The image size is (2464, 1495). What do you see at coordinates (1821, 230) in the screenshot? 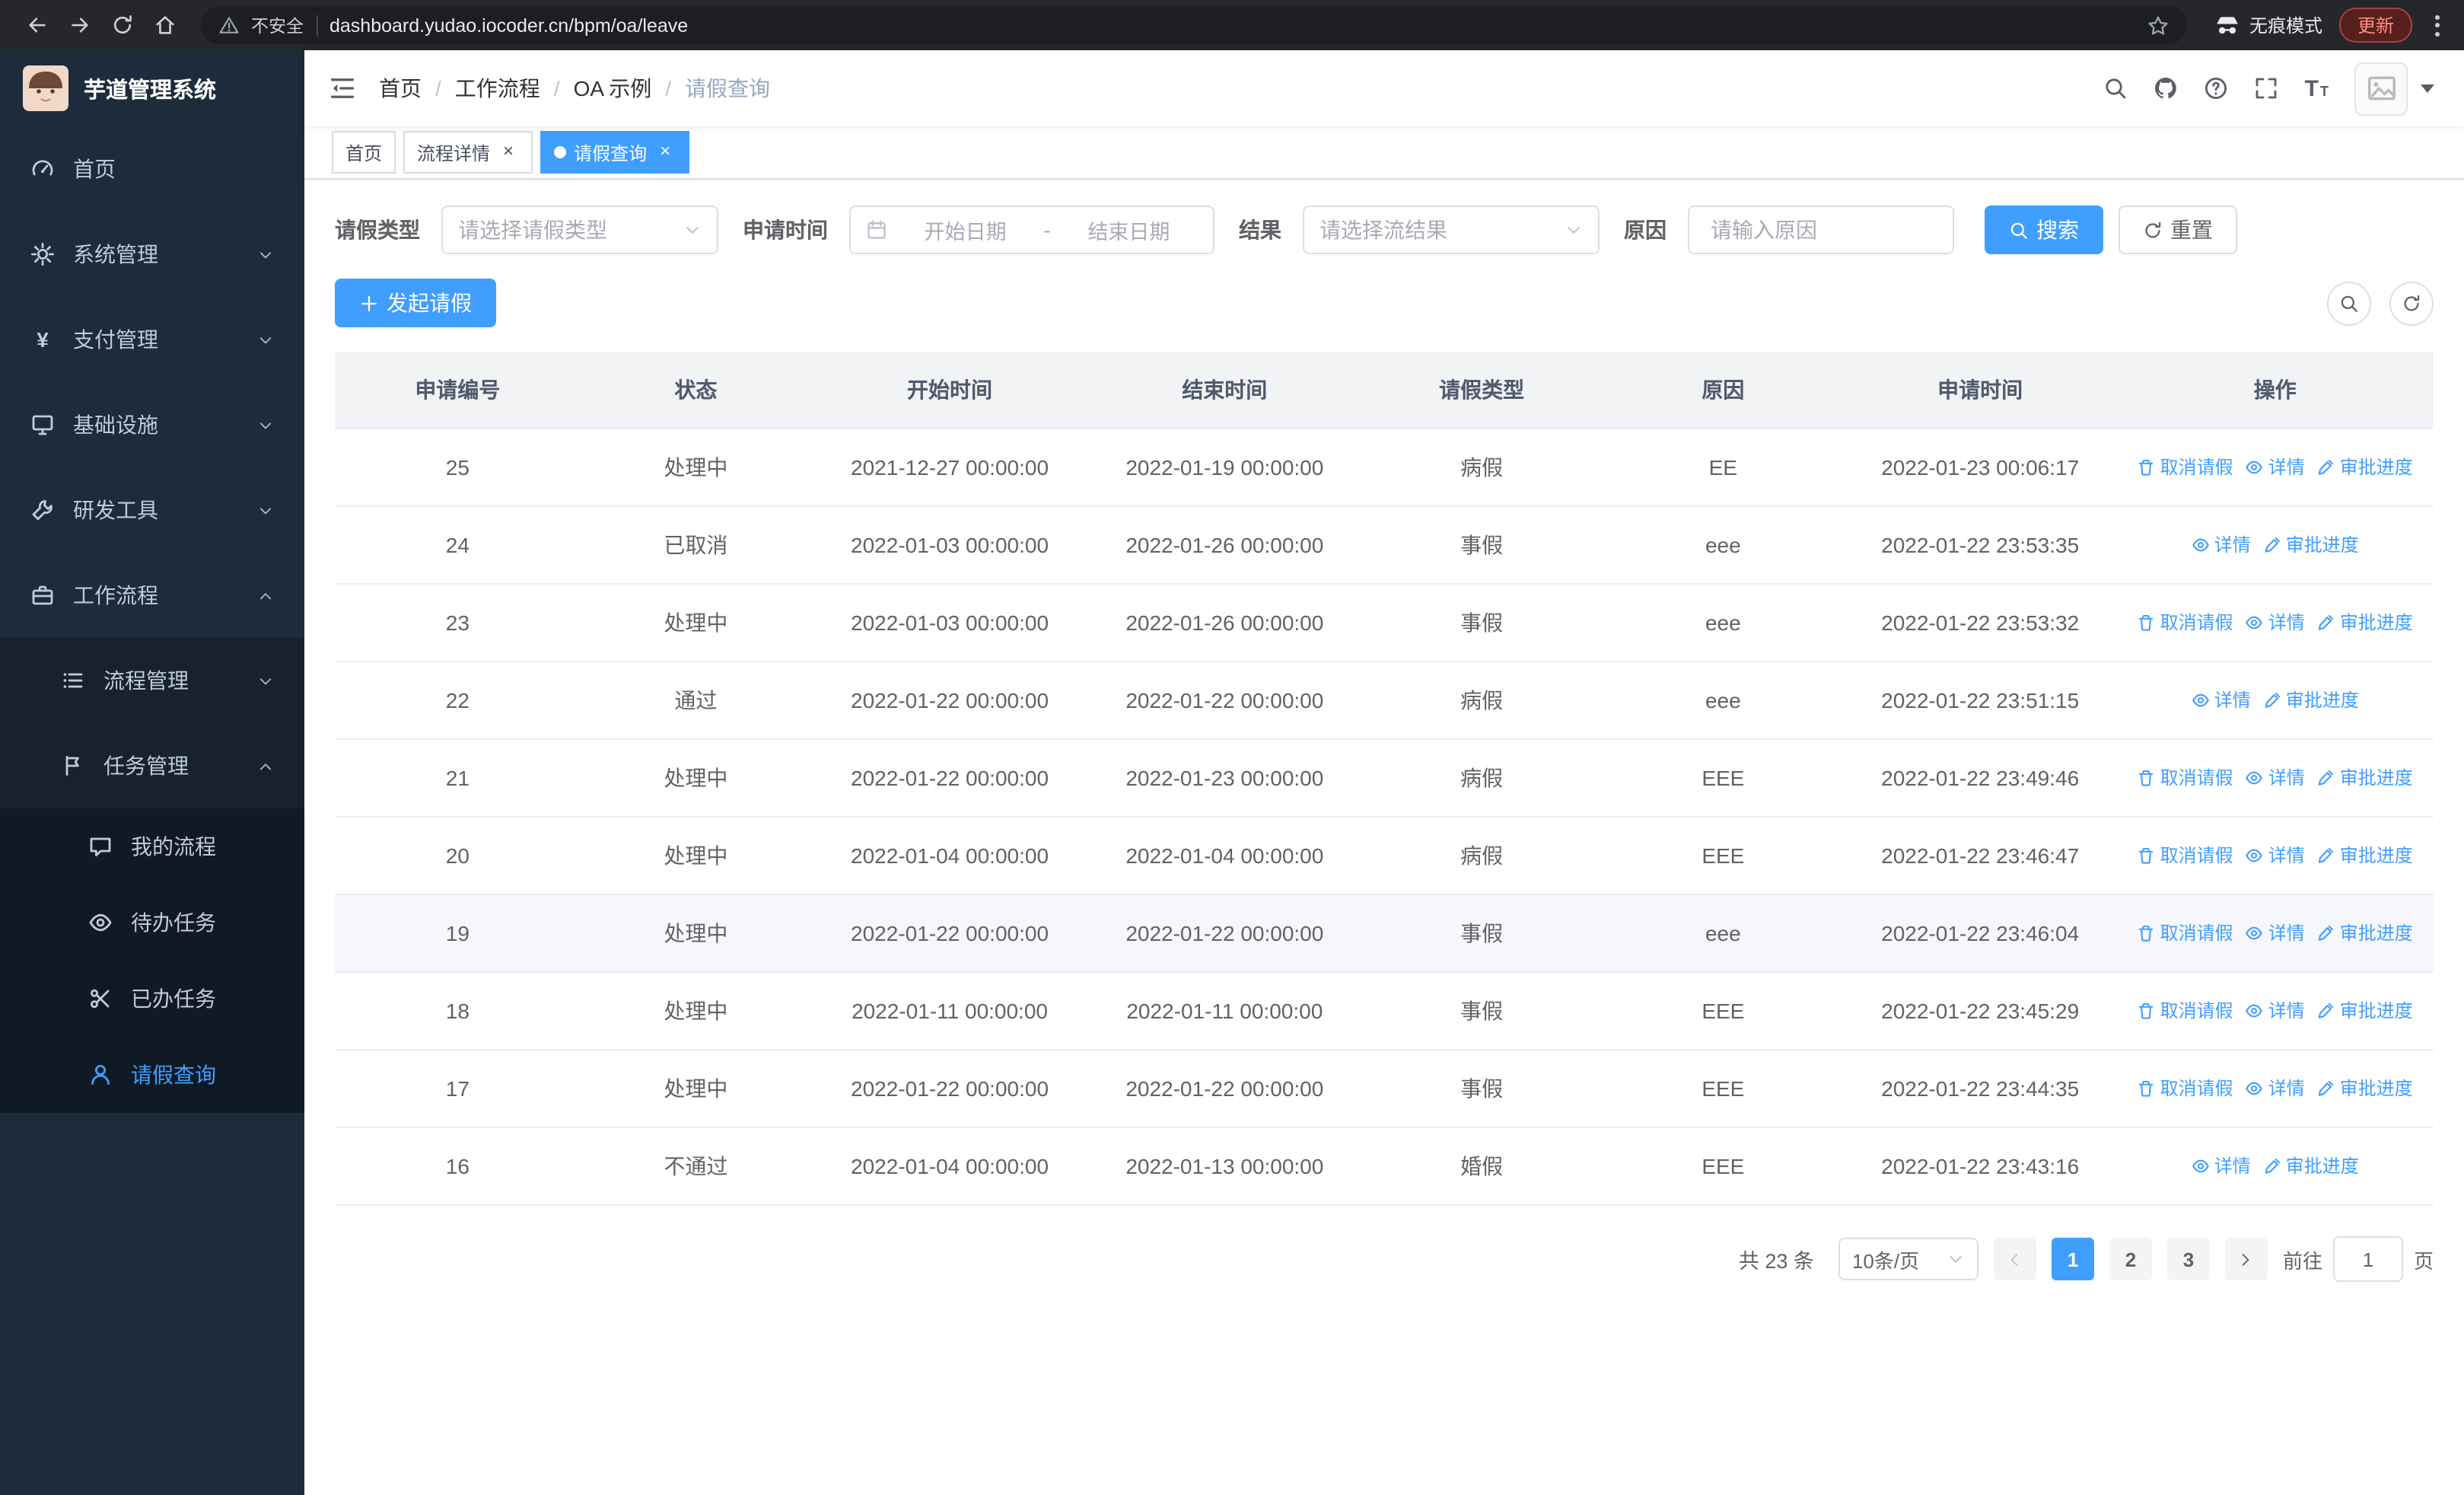
I see `reason-input` at bounding box center [1821, 230].